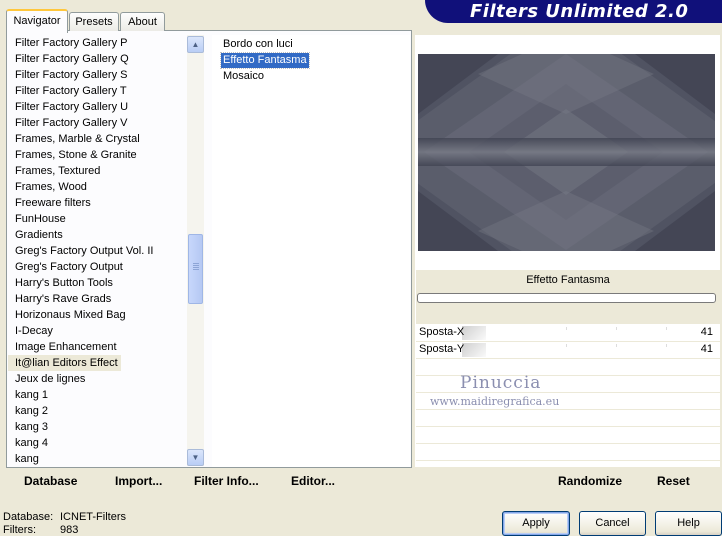  I want to click on category-item: Frames, Stone & Granite, so click(97, 155).